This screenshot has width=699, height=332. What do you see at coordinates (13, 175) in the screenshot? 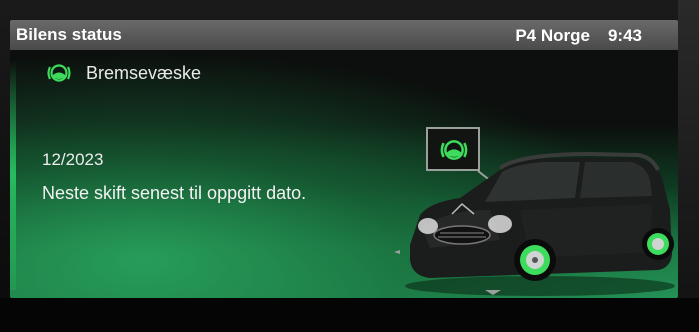
I see `selection-indicator` at bounding box center [13, 175].